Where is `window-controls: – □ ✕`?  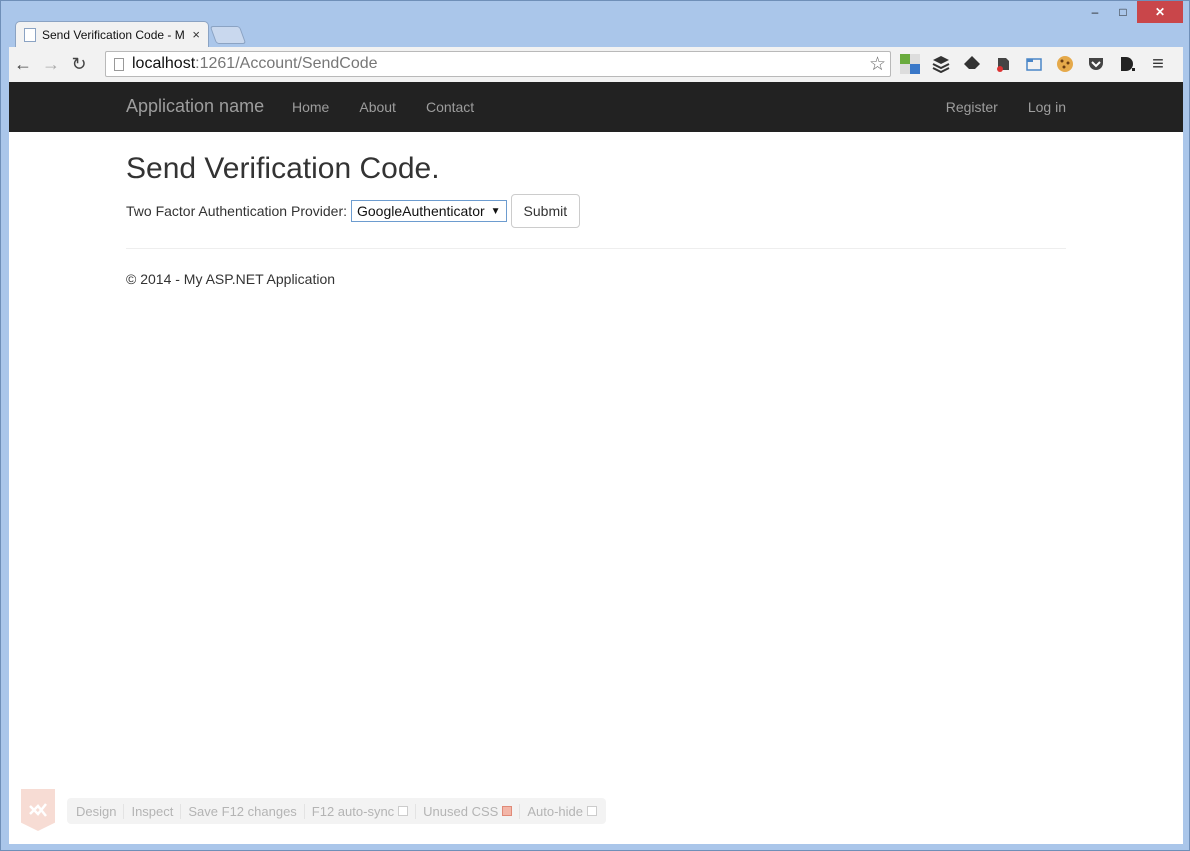
window-controls: – □ ✕ is located at coordinates (1132, 12).